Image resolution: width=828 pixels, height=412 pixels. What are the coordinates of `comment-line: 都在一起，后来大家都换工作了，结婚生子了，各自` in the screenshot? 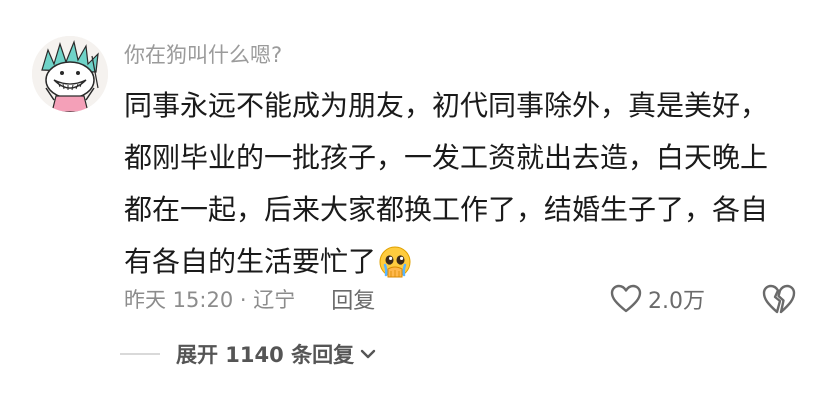 It's located at (446, 209).